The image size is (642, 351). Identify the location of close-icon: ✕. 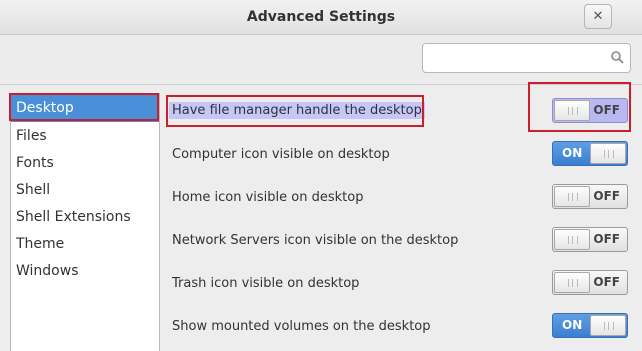
(598, 16).